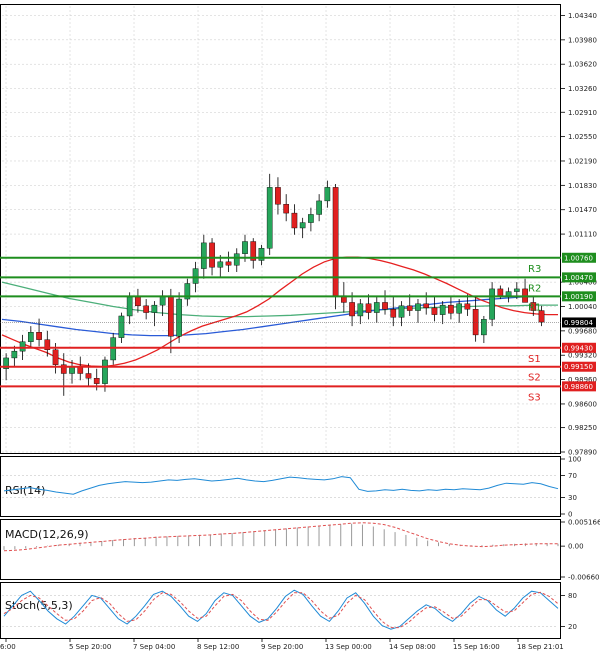  I want to click on y-tick-label: 1.00040, so click(582, 307).